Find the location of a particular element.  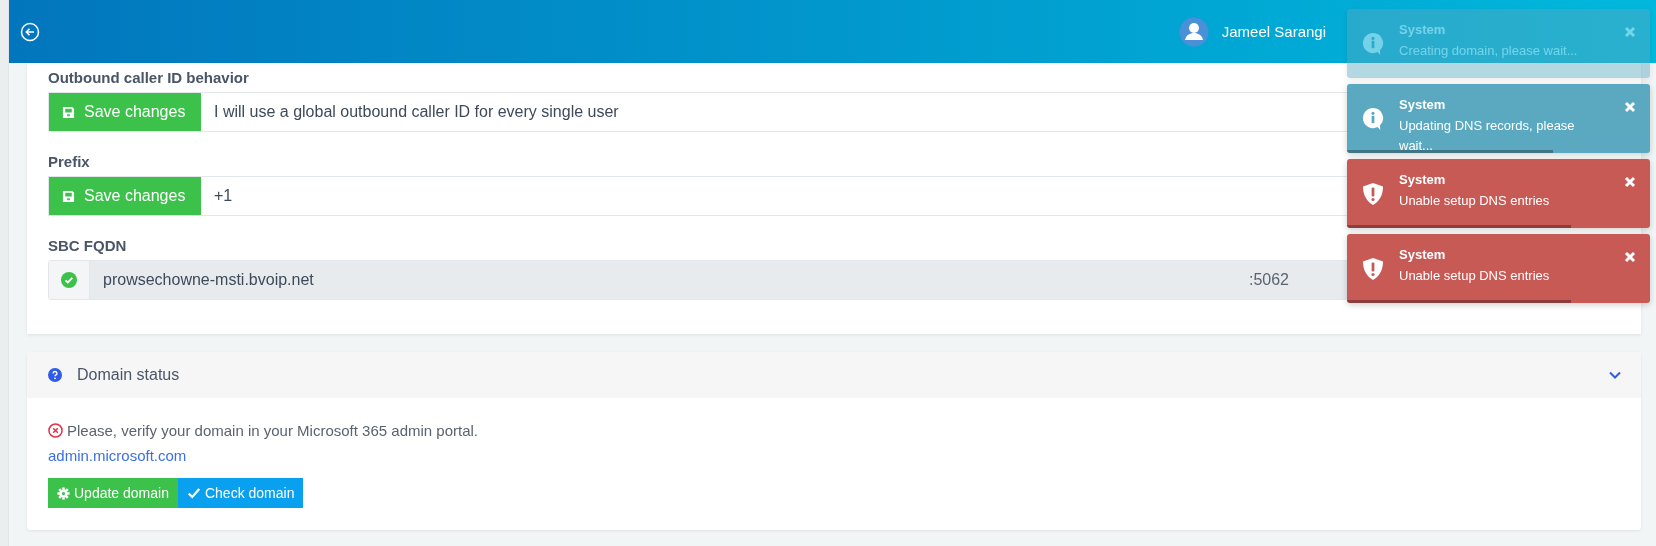

error-circle-icon is located at coordinates (55, 430).